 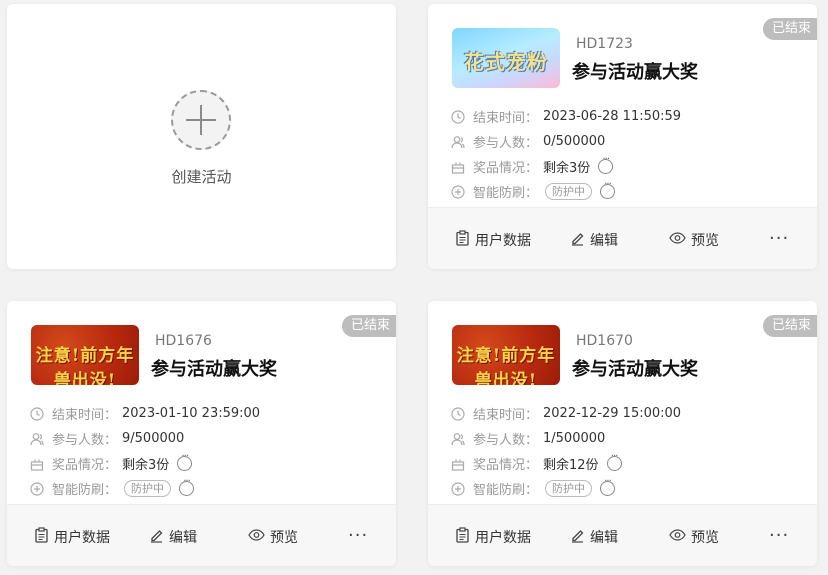 What do you see at coordinates (612, 413) in the screenshot?
I see `end-time-value: 2022-12-29 15:00:00` at bounding box center [612, 413].